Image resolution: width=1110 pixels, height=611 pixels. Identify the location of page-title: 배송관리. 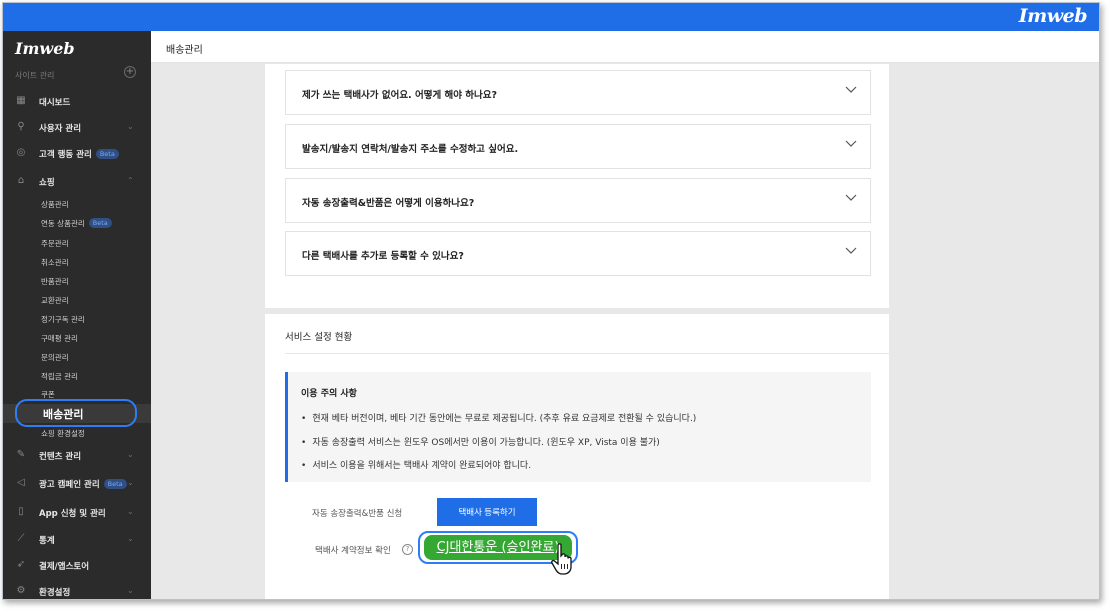
(184, 50).